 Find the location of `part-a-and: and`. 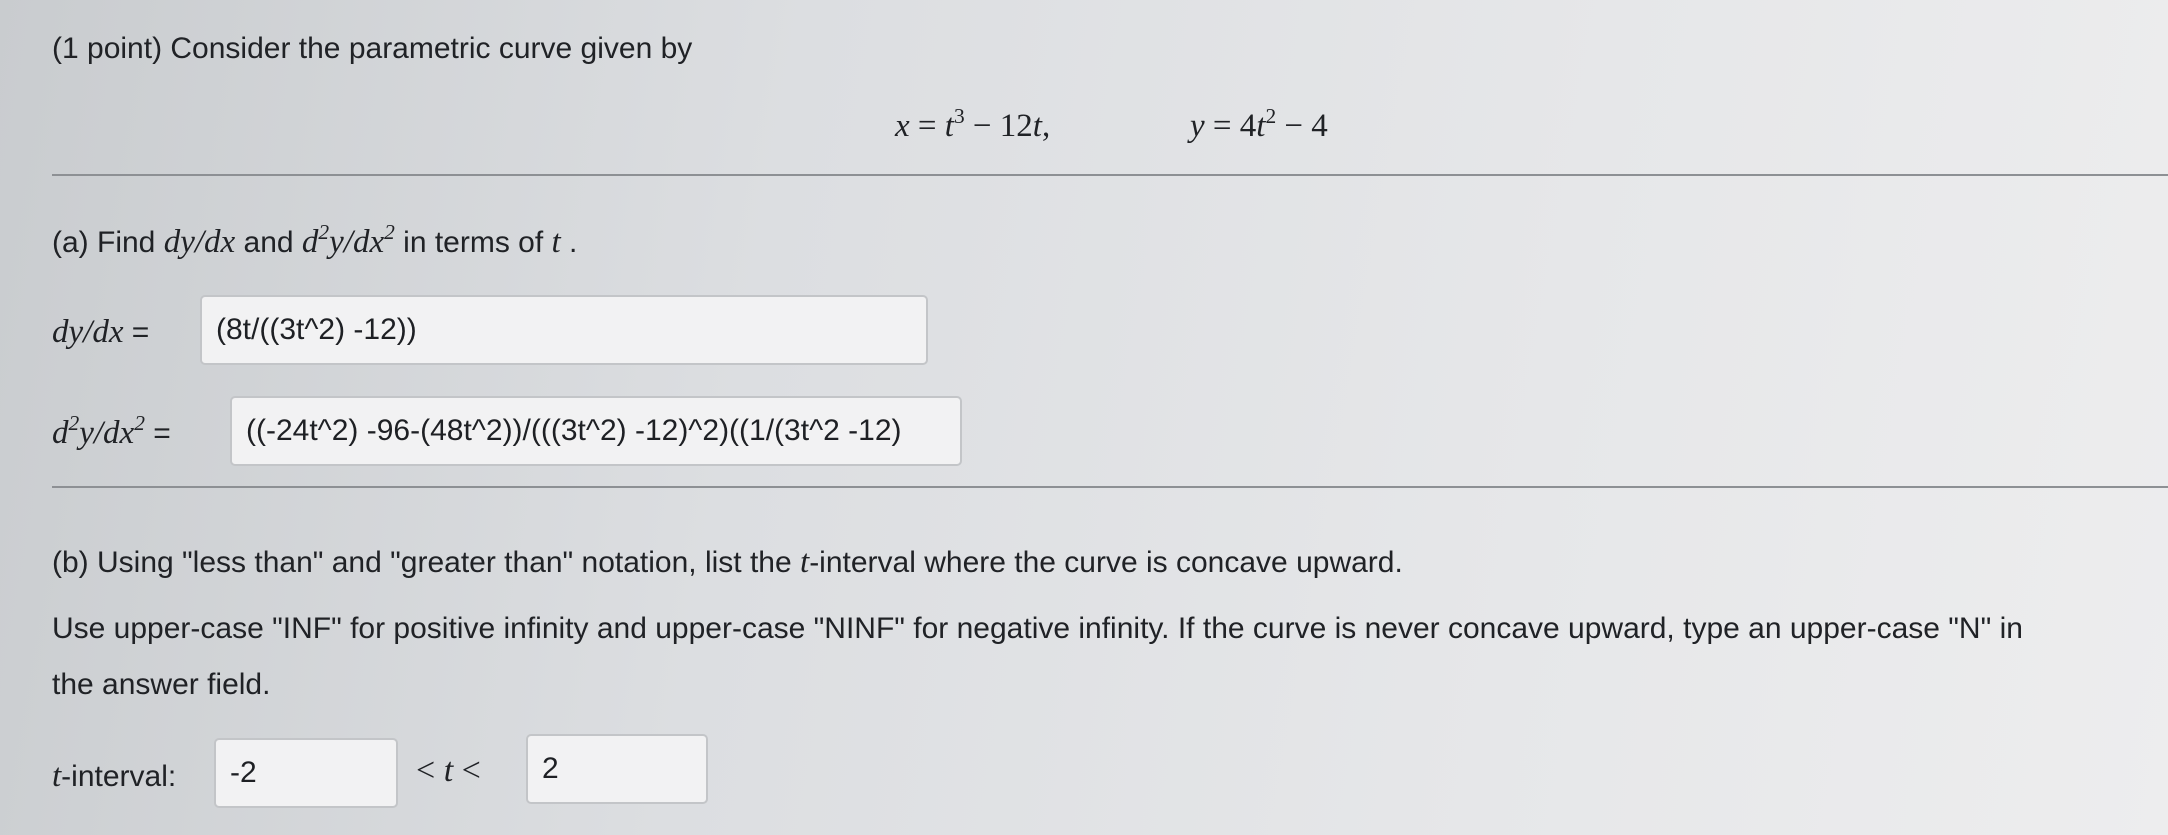

part-a-and: and is located at coordinates (268, 242).